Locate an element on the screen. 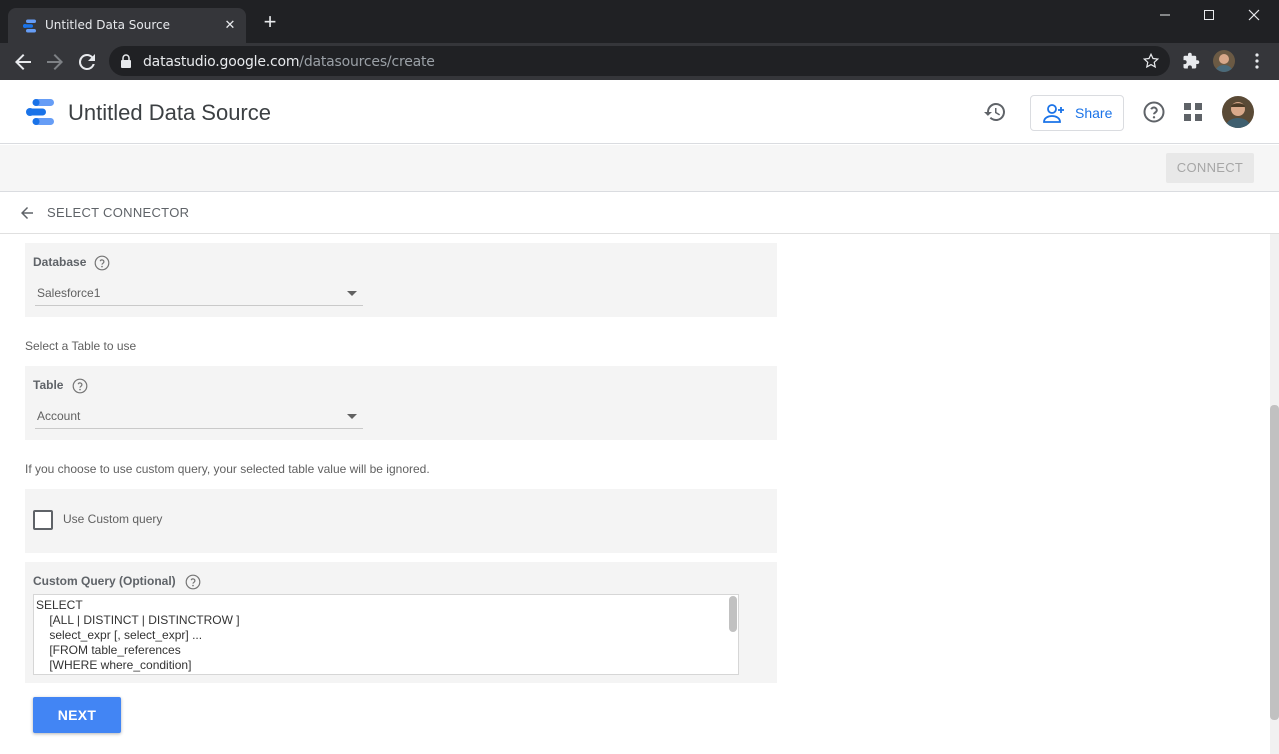 This screenshot has width=1279, height=754. select-connector-link: SELECT CONNECTOR is located at coordinates (118, 212).